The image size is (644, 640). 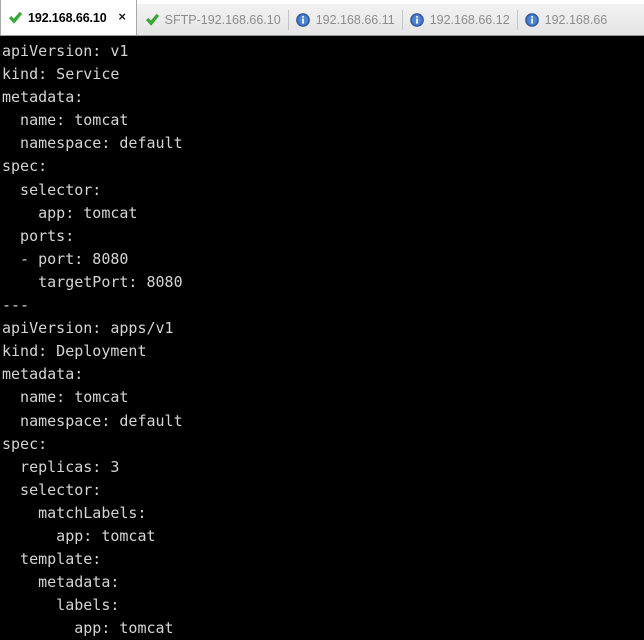 I want to click on terminal-line: matchLabels:, so click(x=74, y=512).